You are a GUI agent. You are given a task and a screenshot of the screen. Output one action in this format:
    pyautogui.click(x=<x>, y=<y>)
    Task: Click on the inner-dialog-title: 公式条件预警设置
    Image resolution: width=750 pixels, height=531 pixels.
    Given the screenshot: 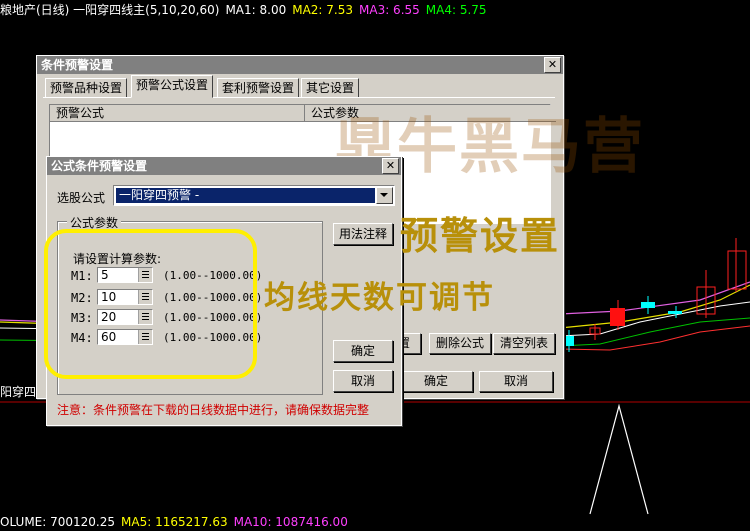 What is the action you would take?
    pyautogui.click(x=99, y=166)
    